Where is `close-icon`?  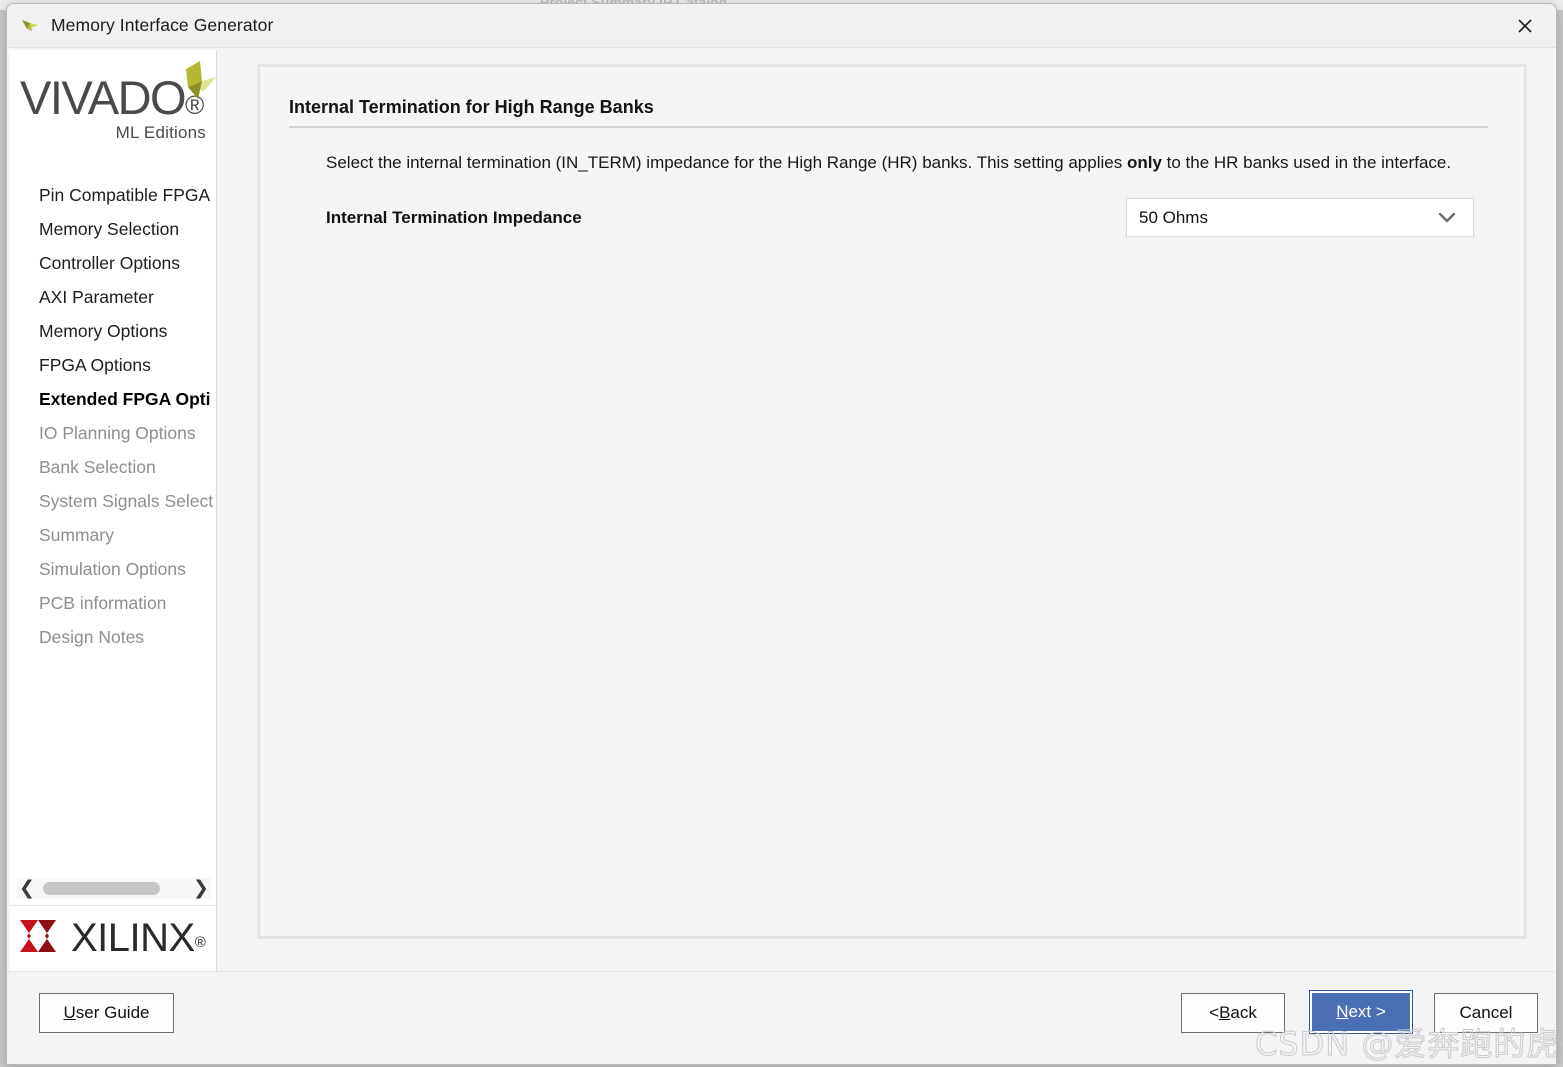 close-icon is located at coordinates (1525, 25).